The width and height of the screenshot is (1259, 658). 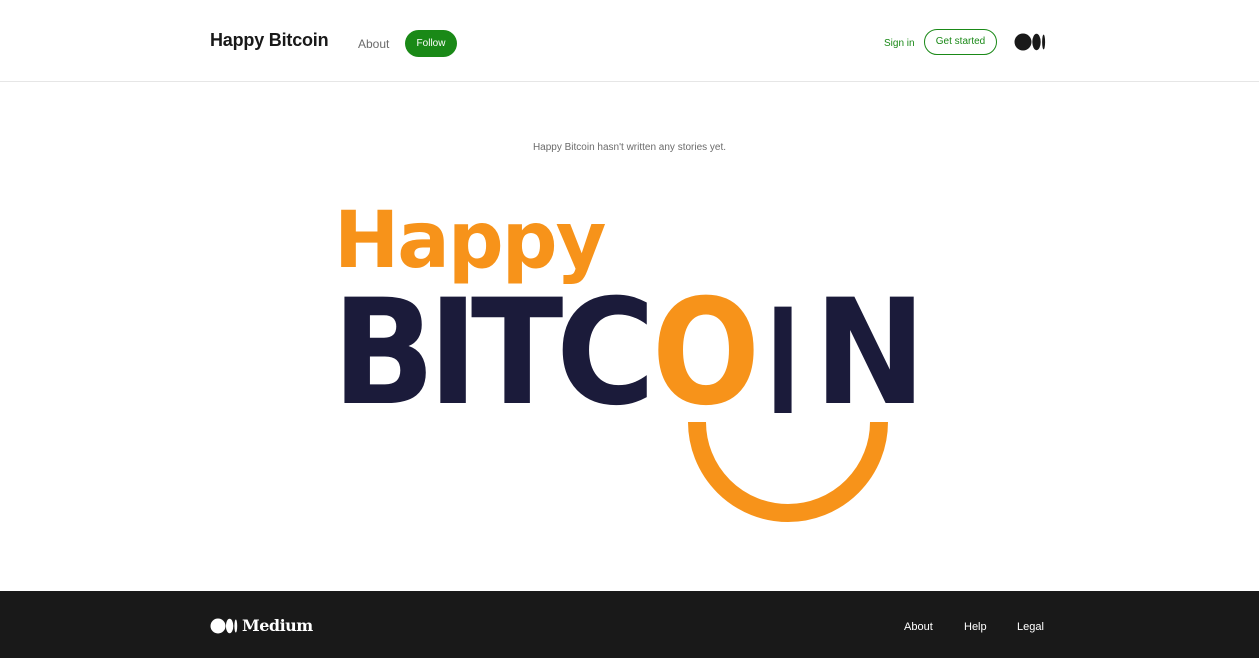 What do you see at coordinates (899, 43) in the screenshot?
I see `sign-in-link: Sign in` at bounding box center [899, 43].